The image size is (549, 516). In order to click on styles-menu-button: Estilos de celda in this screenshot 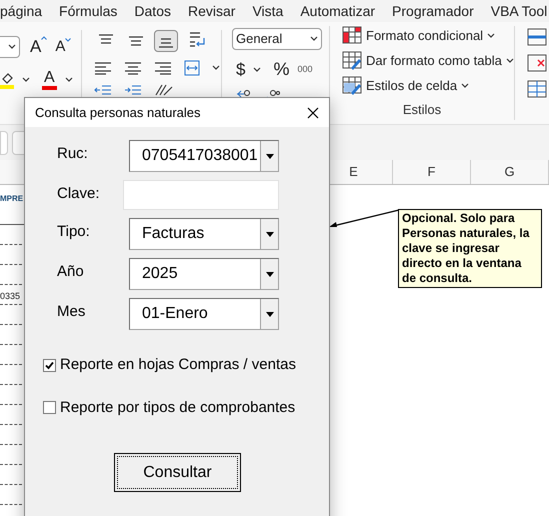, I will do `click(428, 86)`.